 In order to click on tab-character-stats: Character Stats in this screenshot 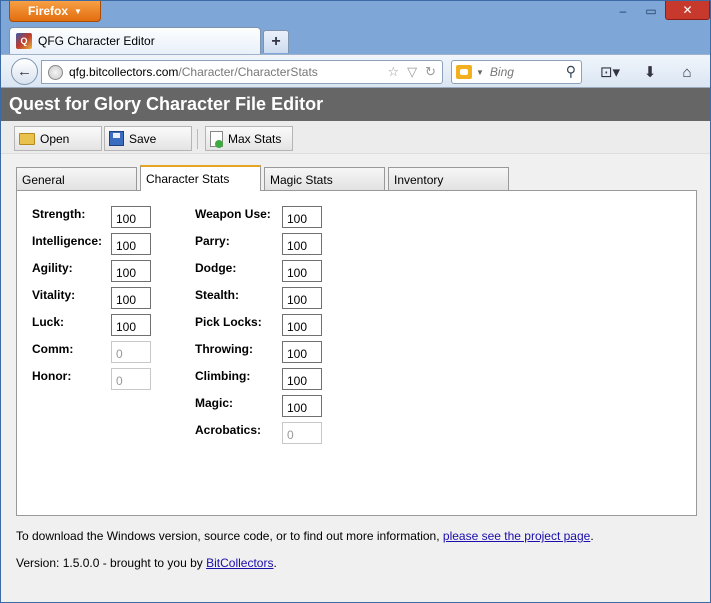, I will do `click(200, 178)`.